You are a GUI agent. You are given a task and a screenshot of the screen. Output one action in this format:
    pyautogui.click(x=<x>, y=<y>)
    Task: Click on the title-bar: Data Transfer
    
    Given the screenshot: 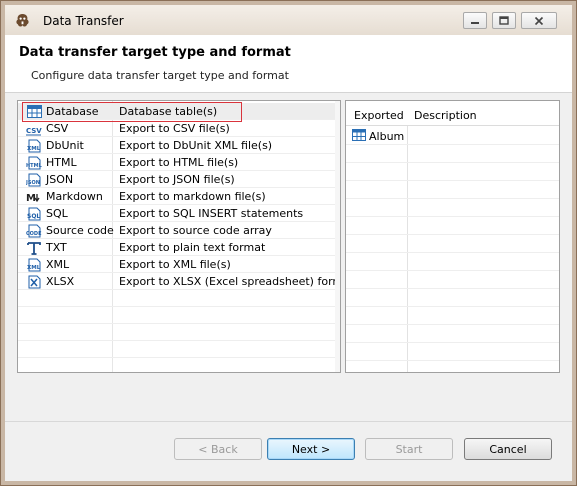 What is the action you would take?
    pyautogui.click(x=288, y=20)
    